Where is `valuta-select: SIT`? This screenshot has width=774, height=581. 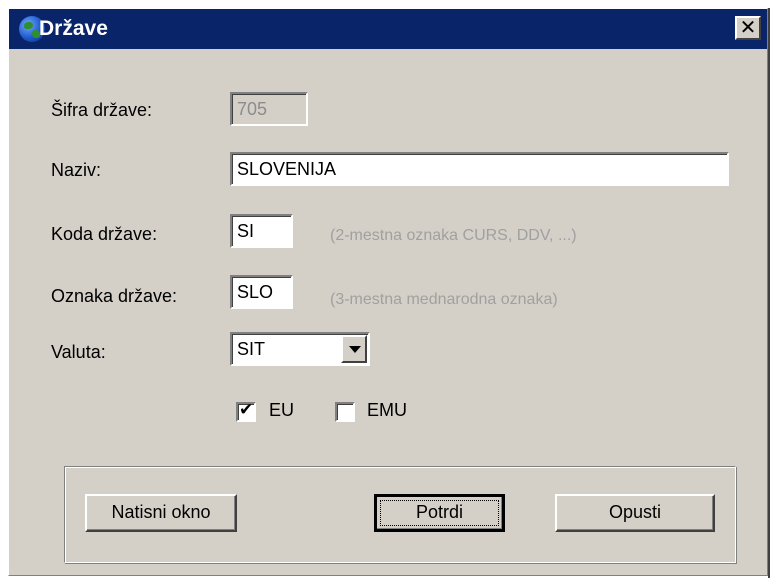 valuta-select: SIT is located at coordinates (300, 349).